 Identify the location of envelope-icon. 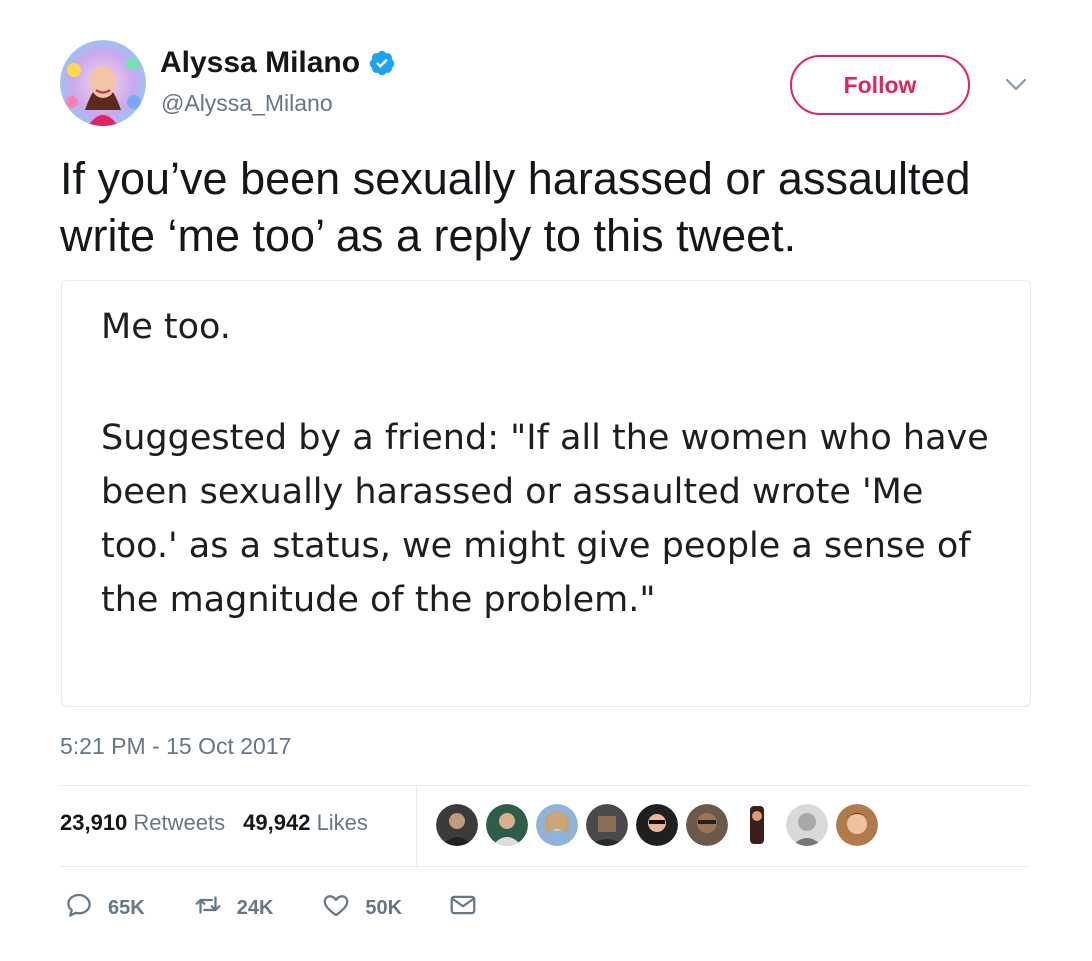
(463, 908).